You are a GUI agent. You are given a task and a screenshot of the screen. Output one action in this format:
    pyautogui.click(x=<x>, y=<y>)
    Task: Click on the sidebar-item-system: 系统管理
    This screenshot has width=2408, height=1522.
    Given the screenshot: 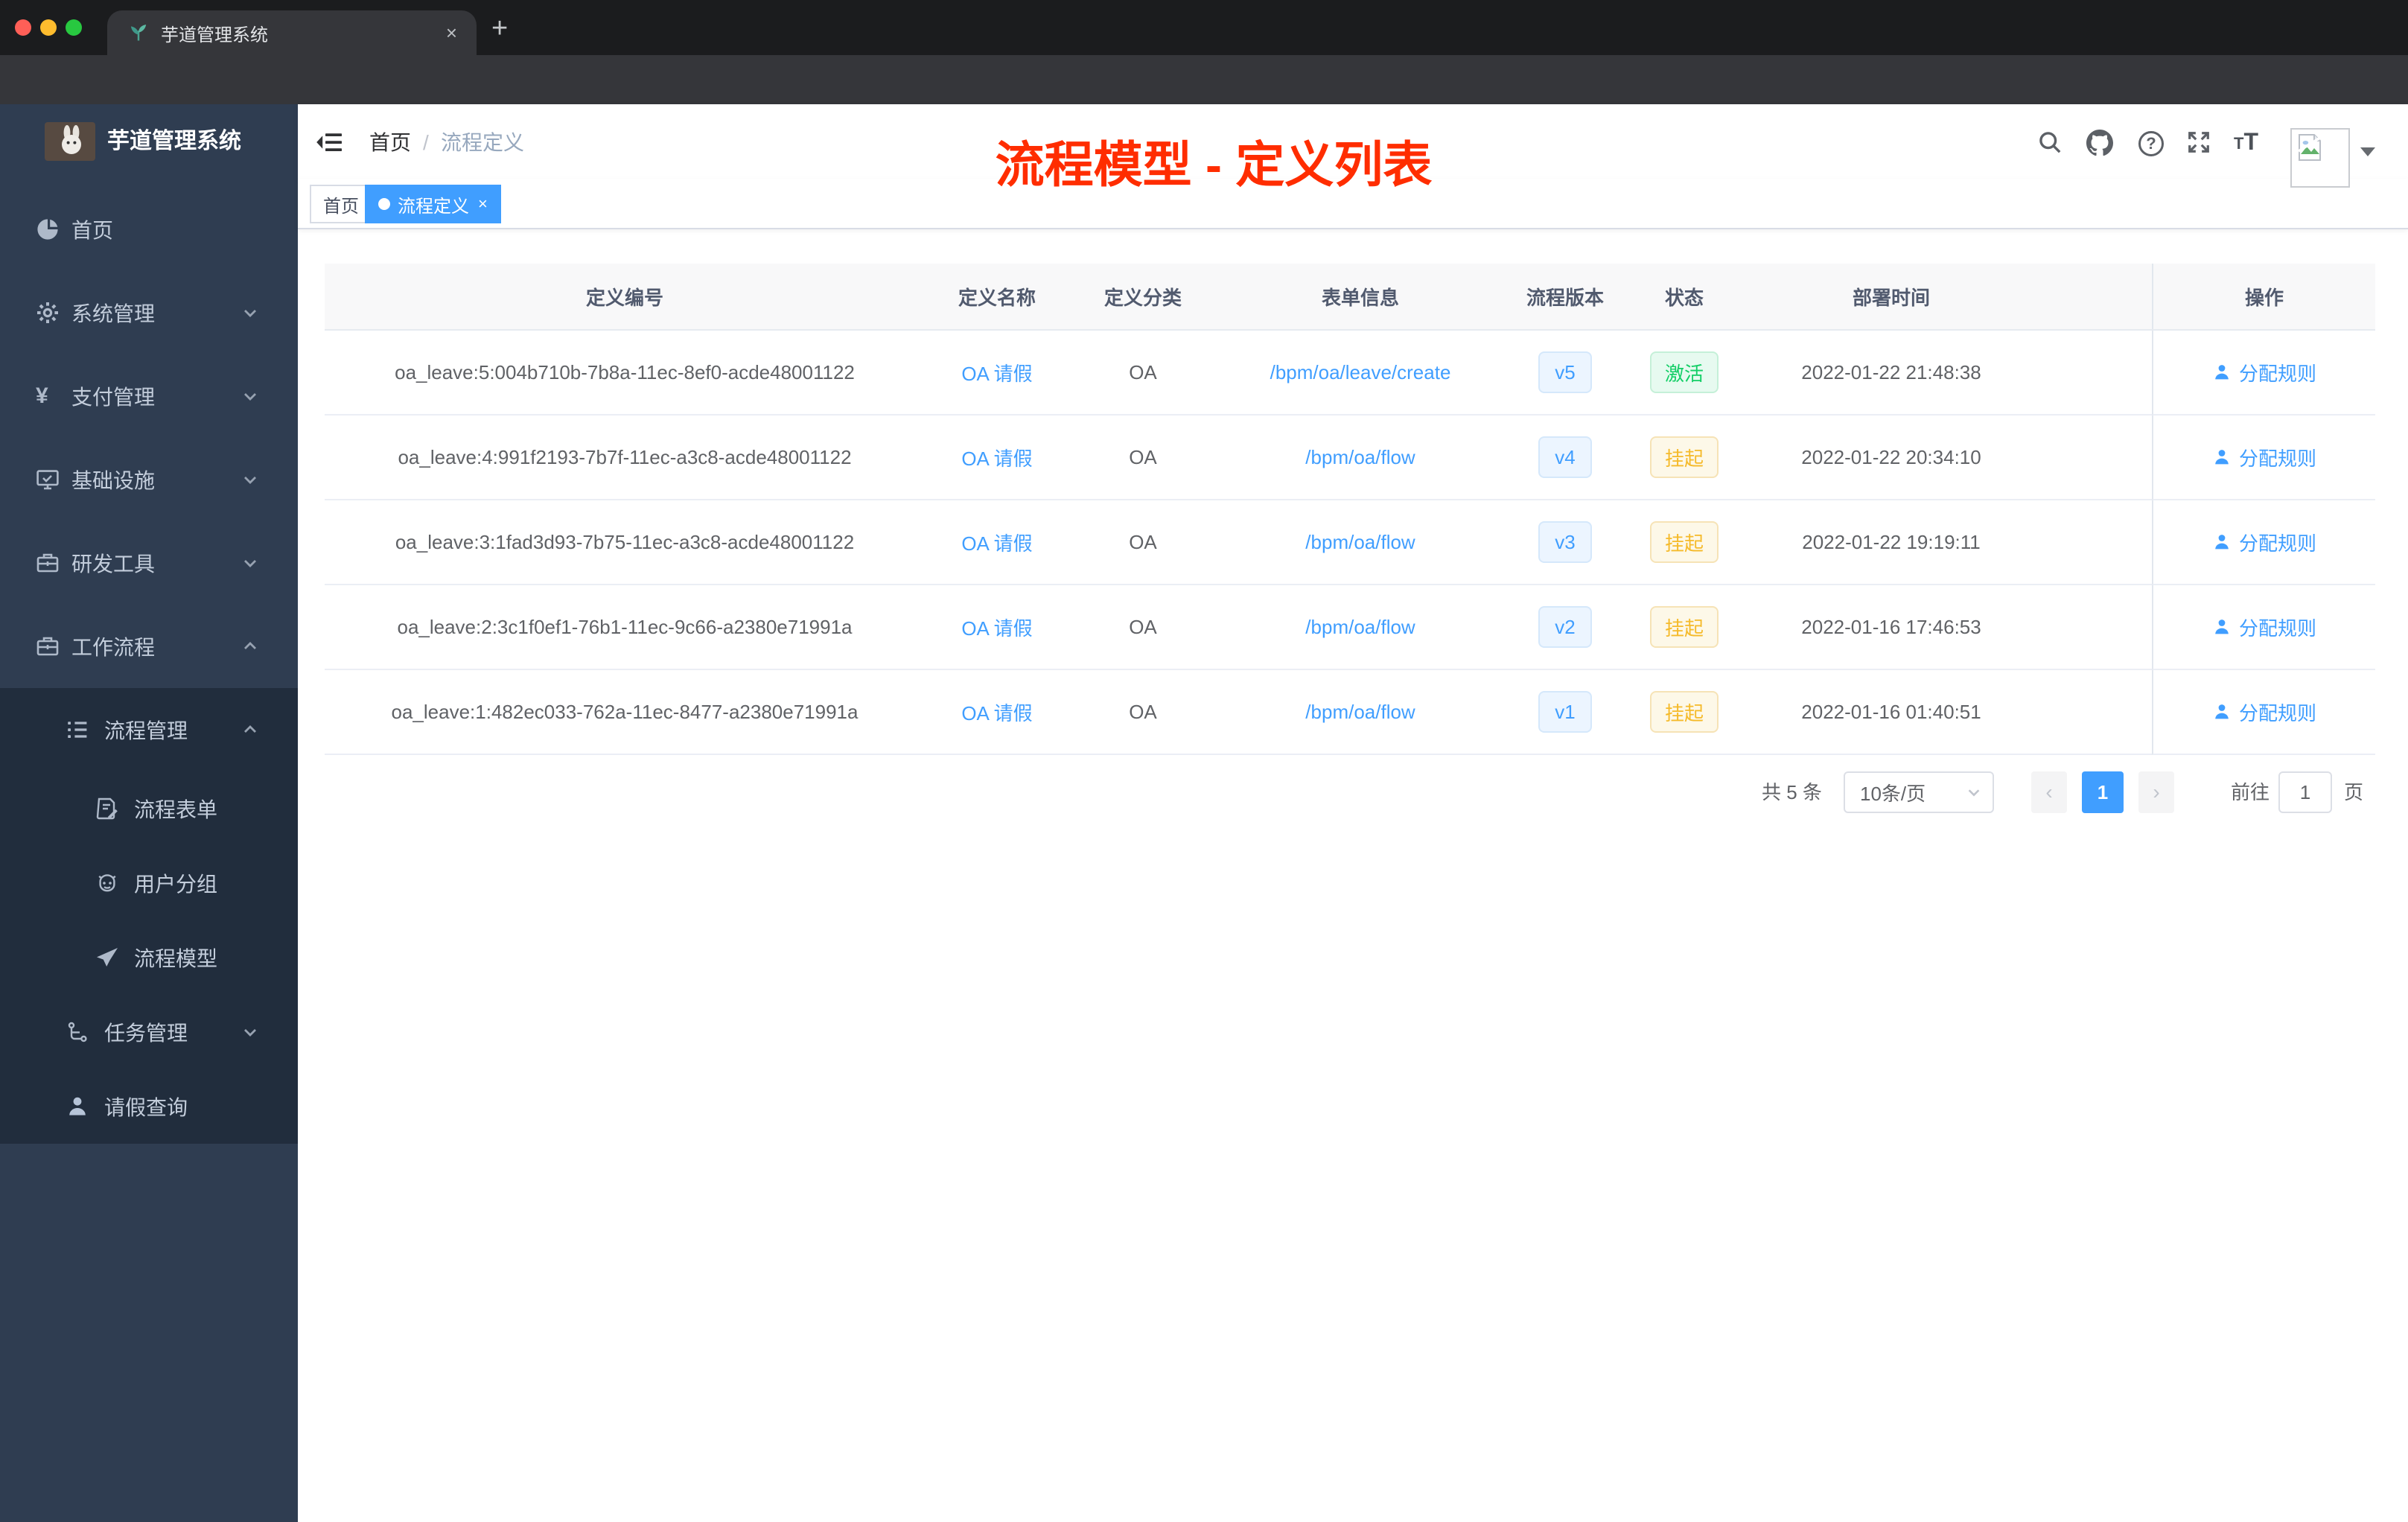 What is the action you would take?
    pyautogui.click(x=149, y=312)
    